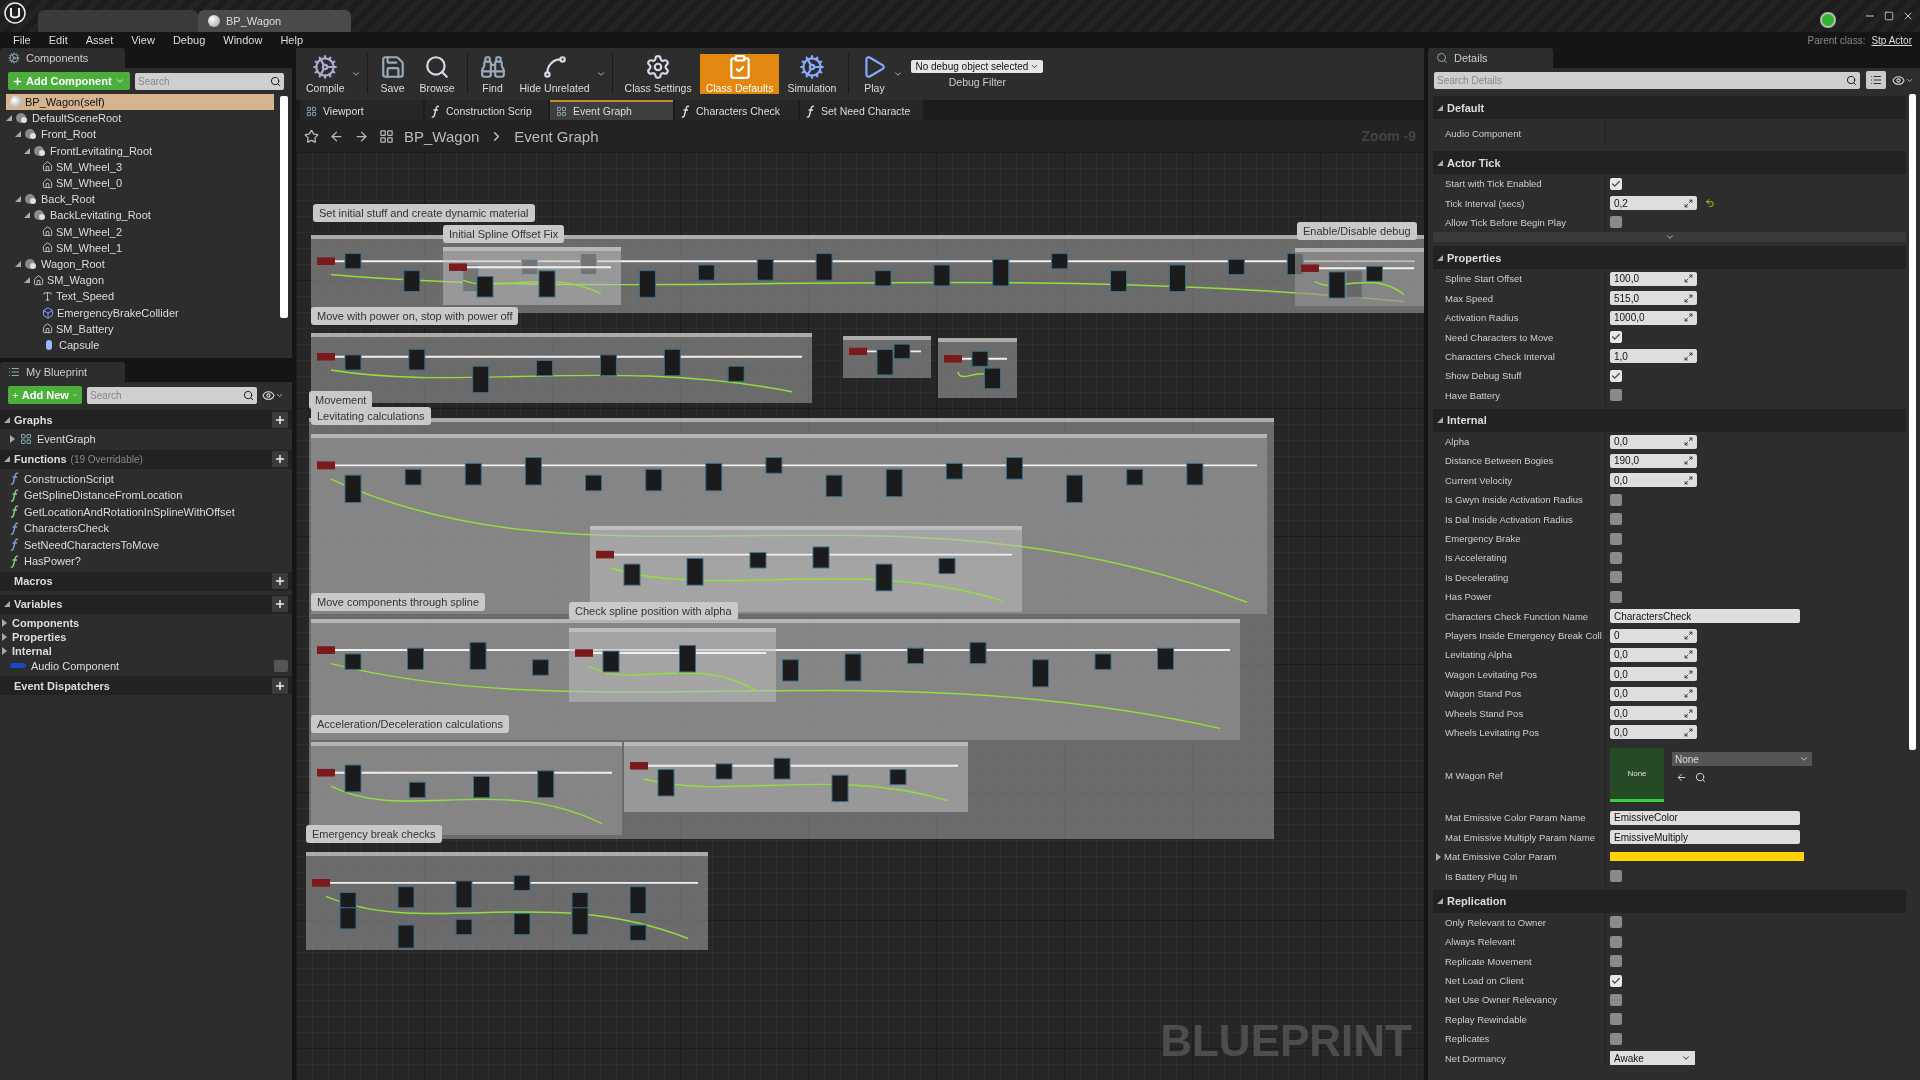  Describe the element at coordinates (1891, 40) in the screenshot. I see `parent-class-link: Stp Actor` at that location.